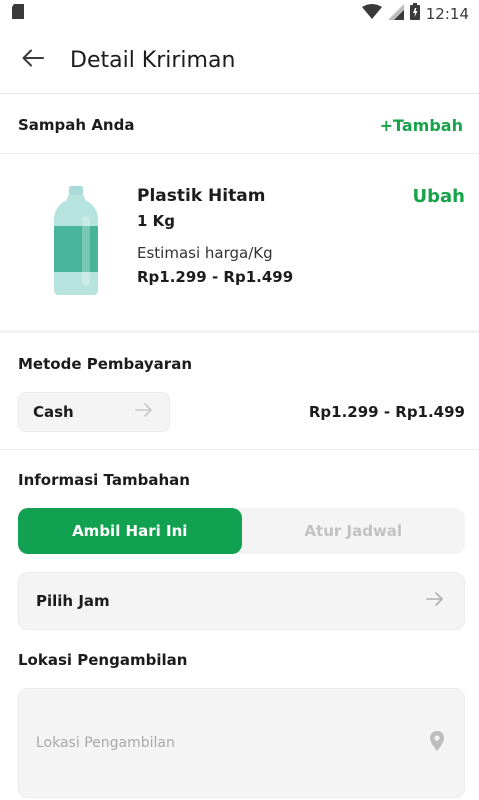 This screenshot has width=479, height=800. What do you see at coordinates (239, 364) in the screenshot?
I see `payment-section-header: Metode Pembayaran` at bounding box center [239, 364].